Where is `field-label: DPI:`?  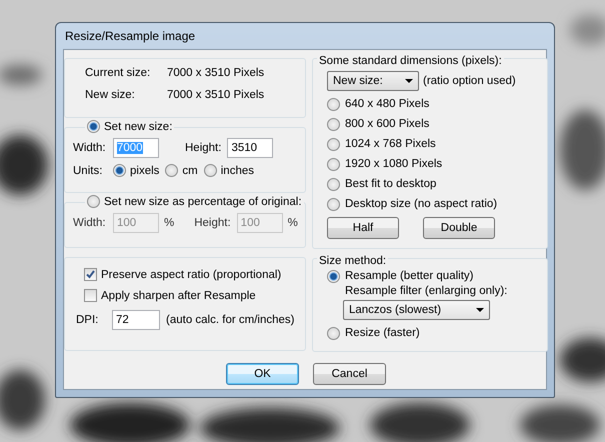
field-label: DPI: is located at coordinates (88, 320).